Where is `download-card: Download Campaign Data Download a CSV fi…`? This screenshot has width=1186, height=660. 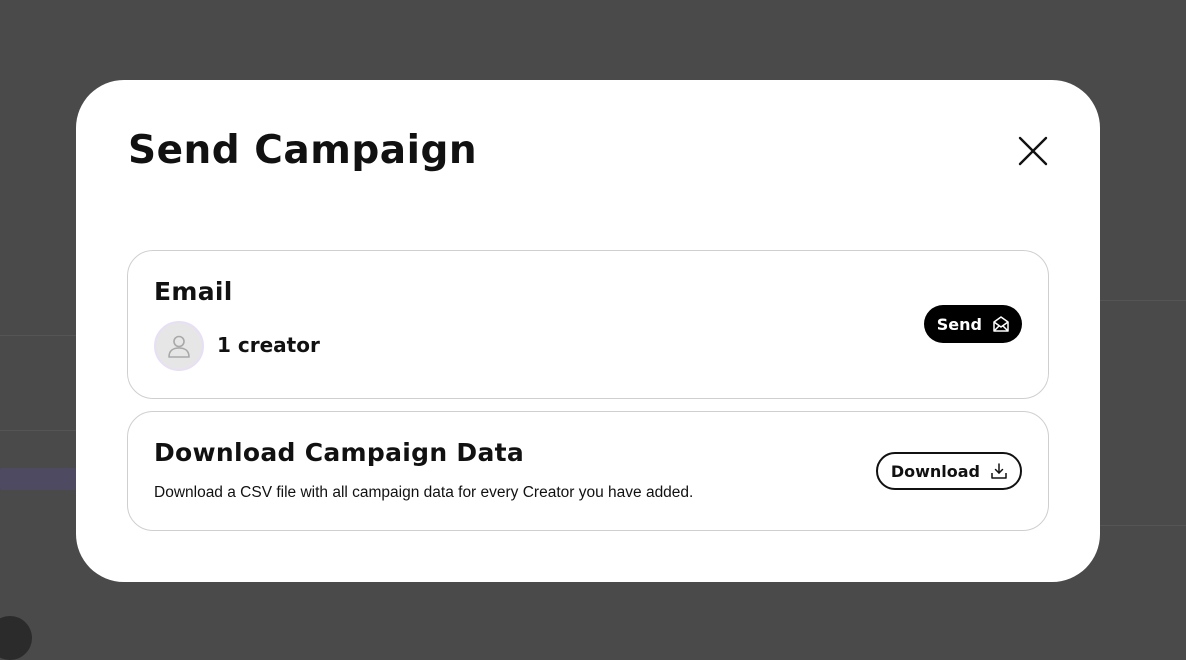
download-card: Download Campaign Data Download a CSV fi… is located at coordinates (588, 471).